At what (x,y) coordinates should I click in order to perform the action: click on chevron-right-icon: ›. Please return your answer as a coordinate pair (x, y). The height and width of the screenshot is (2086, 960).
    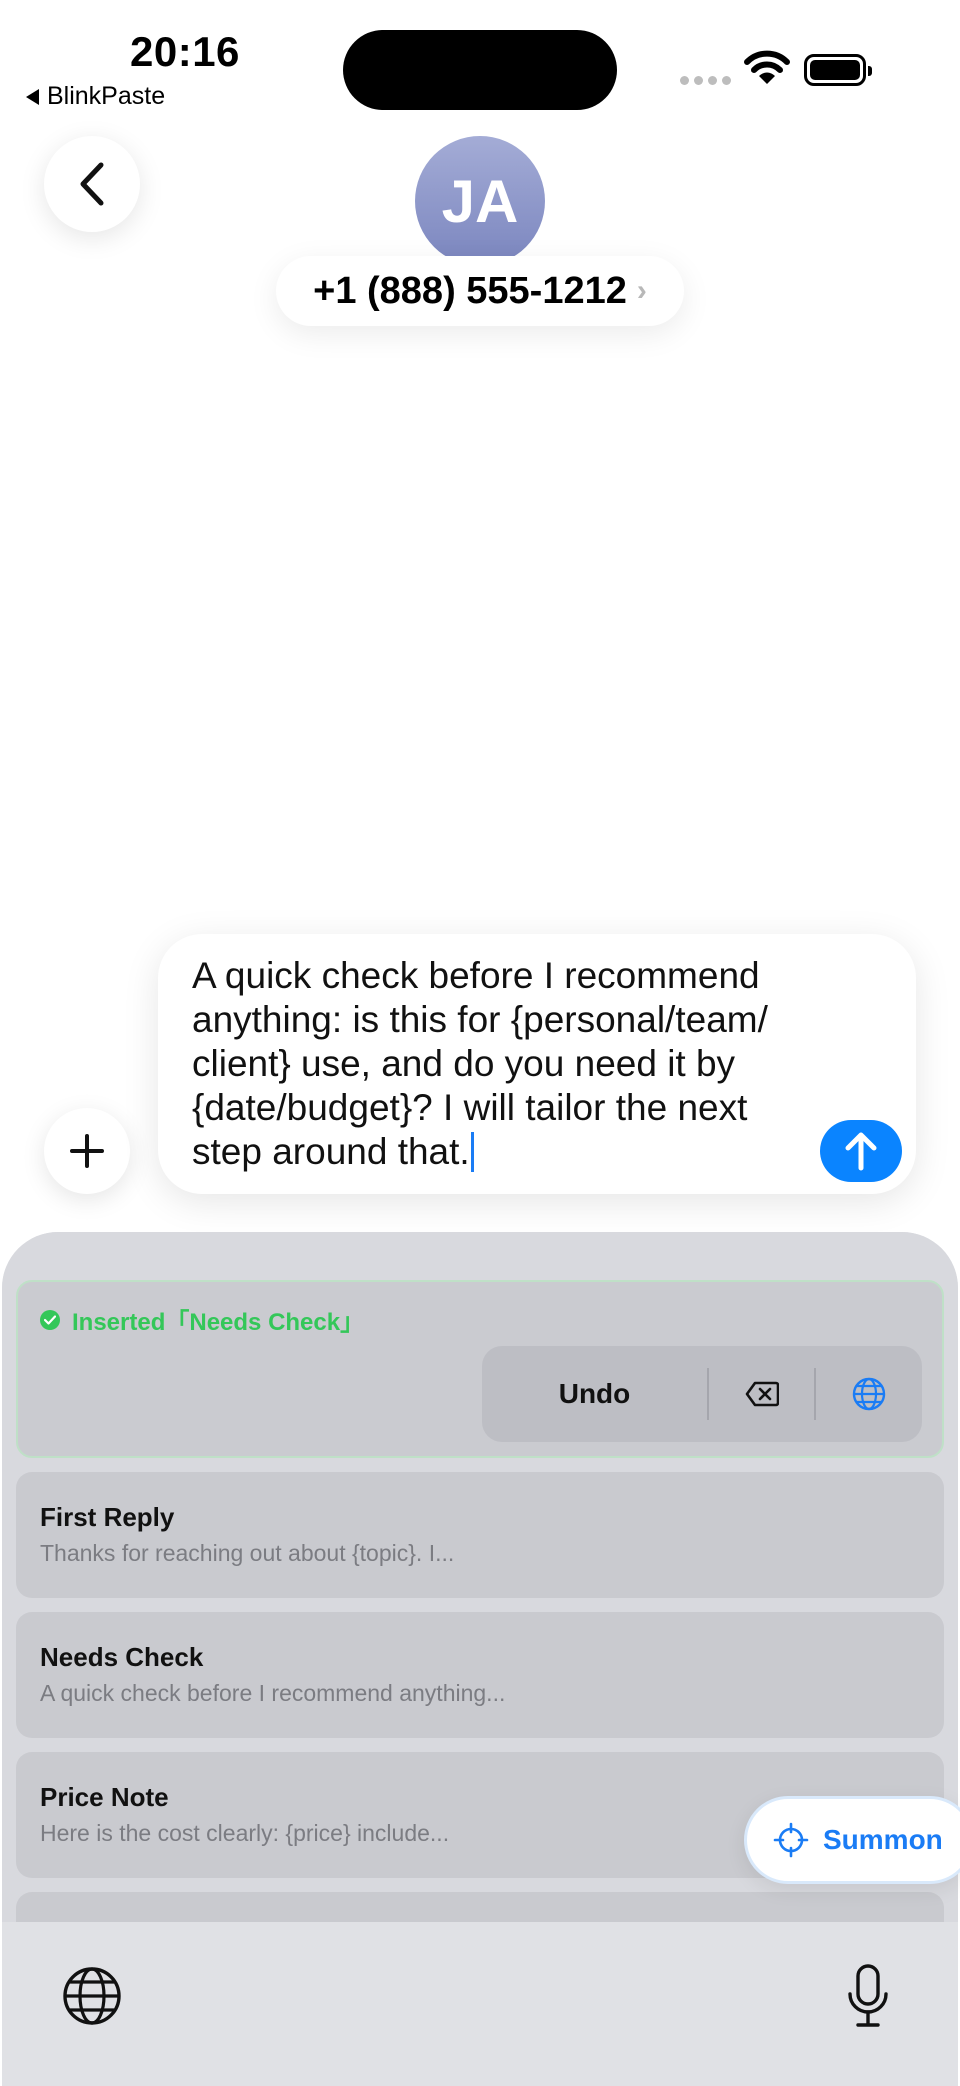
    Looking at the image, I should click on (641, 290).